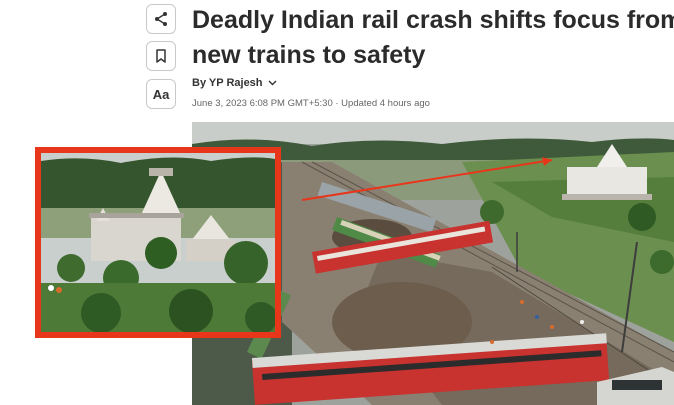 This screenshot has width=674, height=405. Describe the element at coordinates (309, 55) in the screenshot. I see `headline-line-2: new trains to safety` at that location.